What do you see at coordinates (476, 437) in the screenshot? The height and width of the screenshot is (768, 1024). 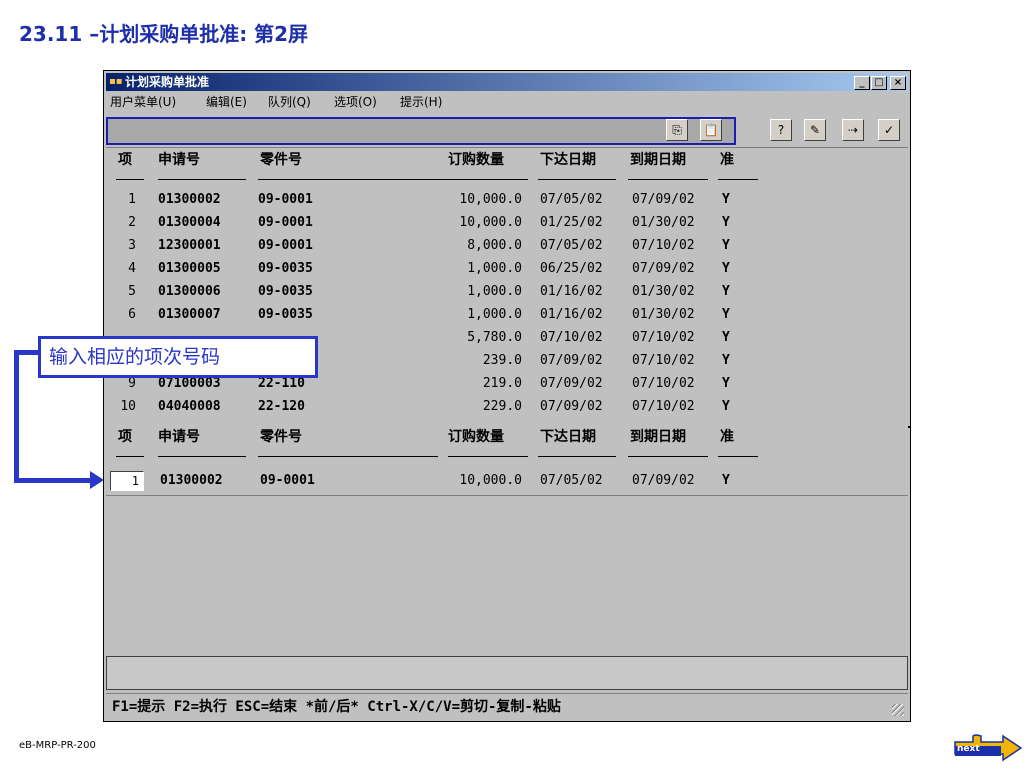 I see `detail-col-order-qty: 订购数量` at bounding box center [476, 437].